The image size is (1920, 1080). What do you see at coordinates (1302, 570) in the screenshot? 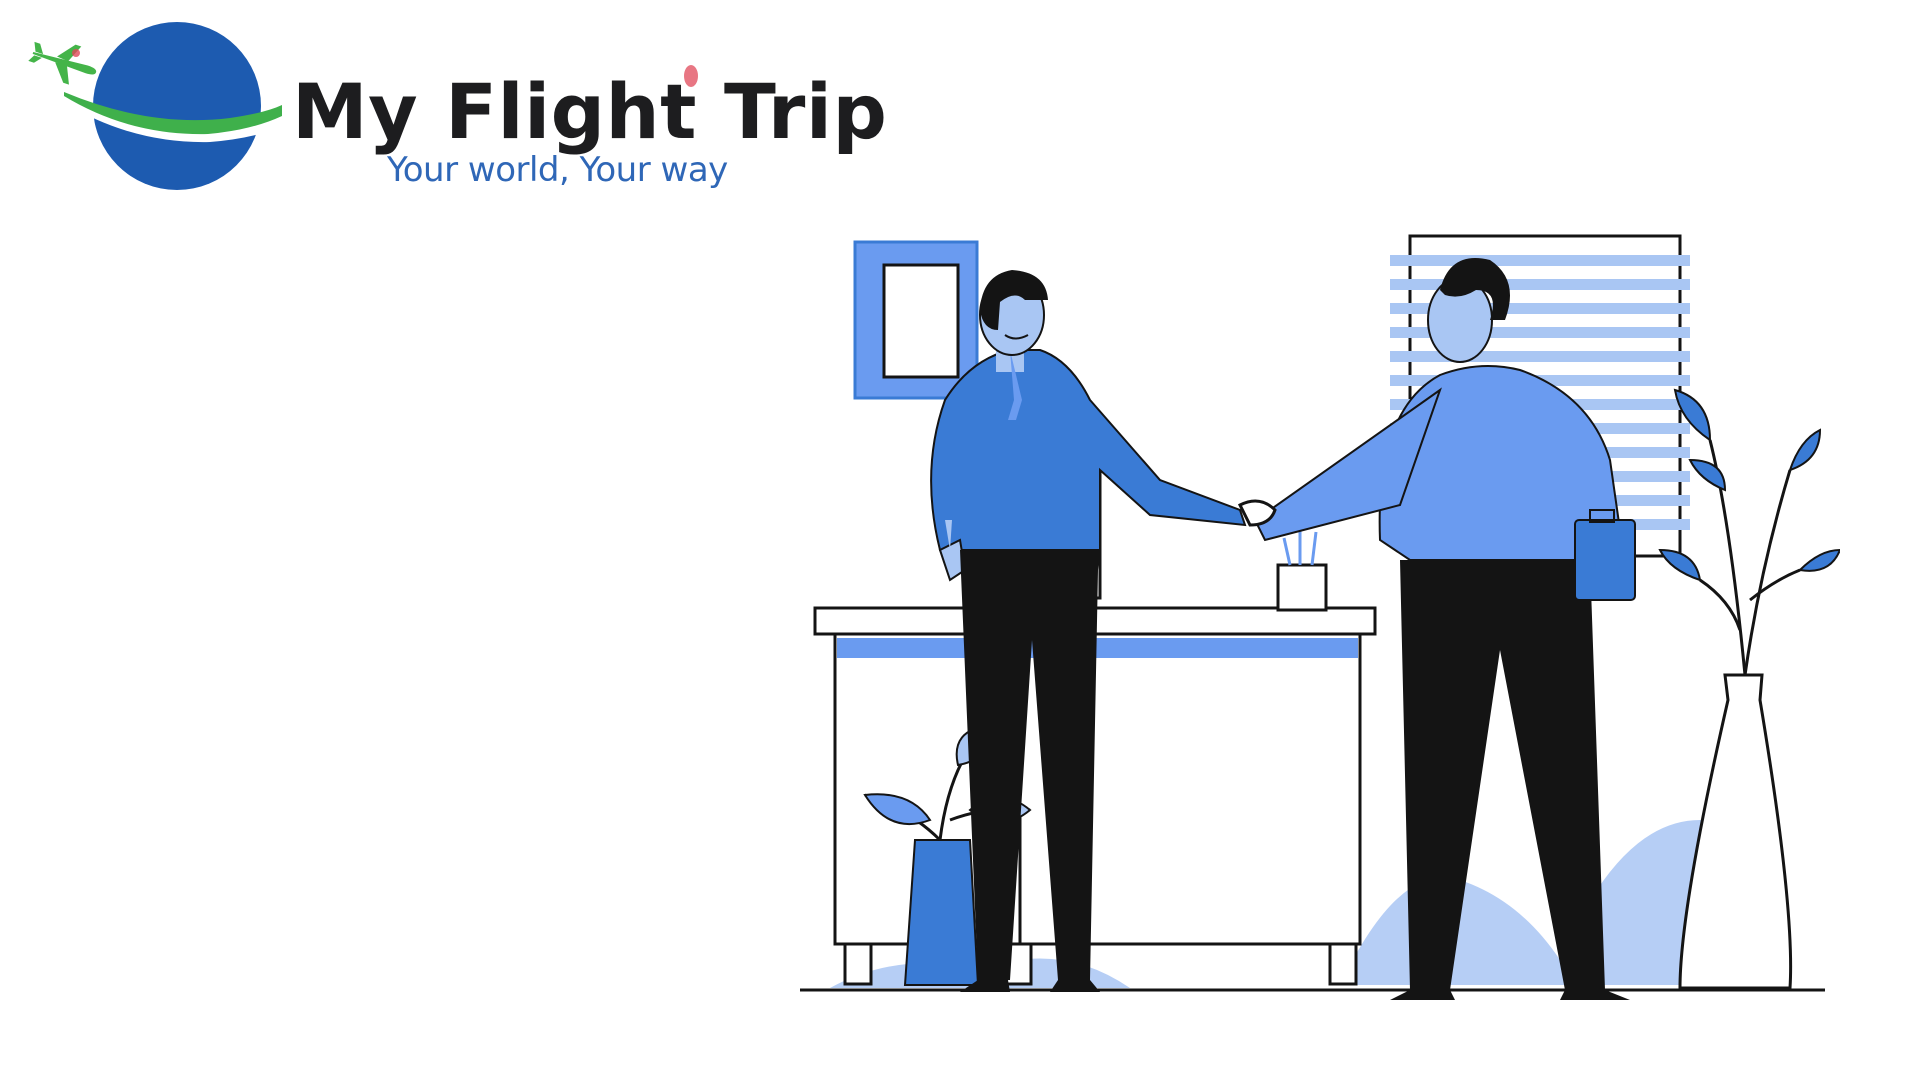
I see `pencil-cup` at bounding box center [1302, 570].